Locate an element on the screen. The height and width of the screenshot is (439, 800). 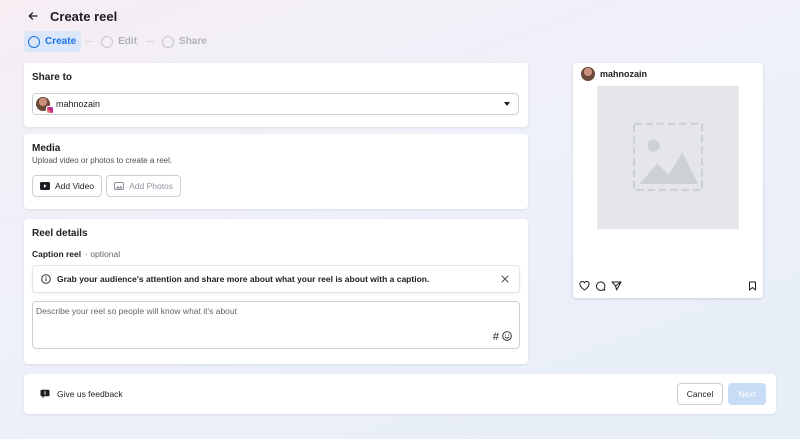
add-photos-label: Add Photos is located at coordinates (151, 186).